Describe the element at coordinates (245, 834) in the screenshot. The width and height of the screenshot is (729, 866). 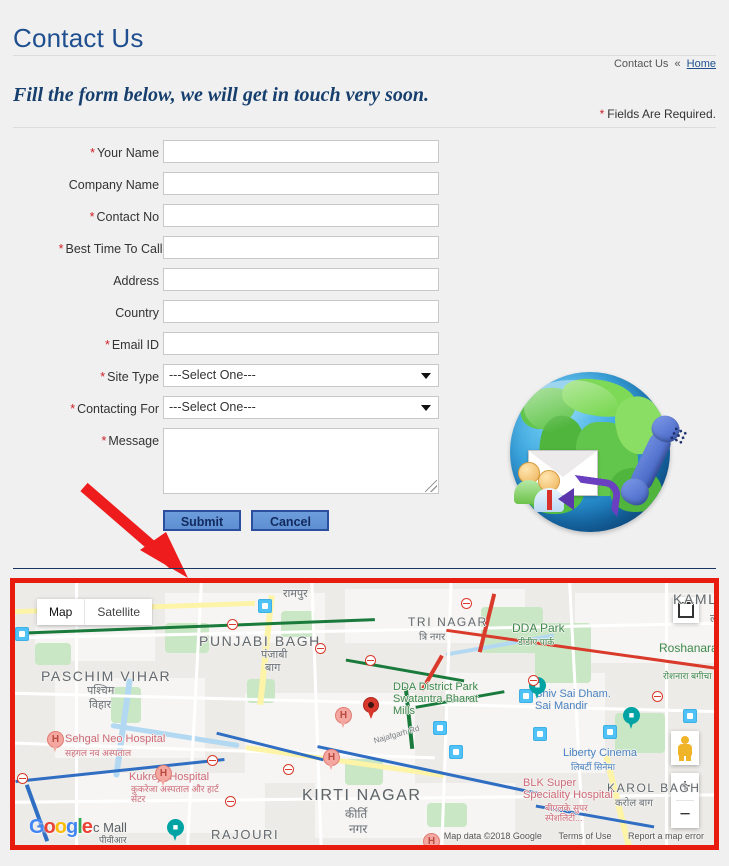
I see `map-label-rajouri: RAJOURI` at that location.